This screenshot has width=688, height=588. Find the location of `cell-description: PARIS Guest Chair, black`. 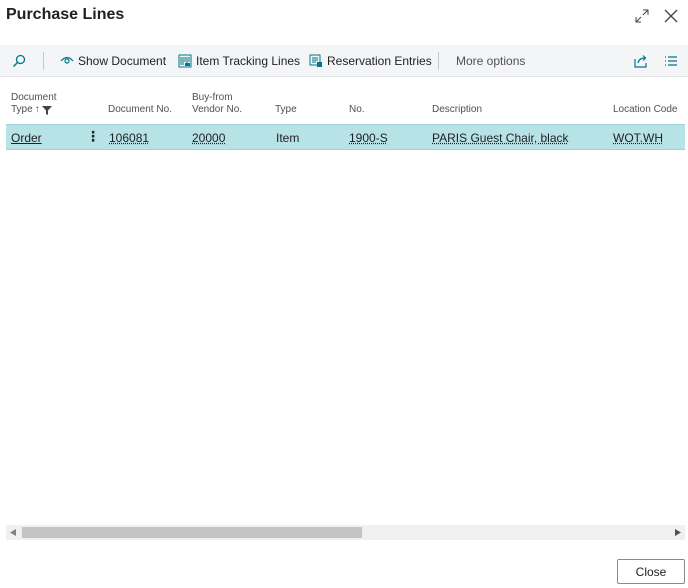

cell-description: PARIS Guest Chair, black is located at coordinates (500, 138).